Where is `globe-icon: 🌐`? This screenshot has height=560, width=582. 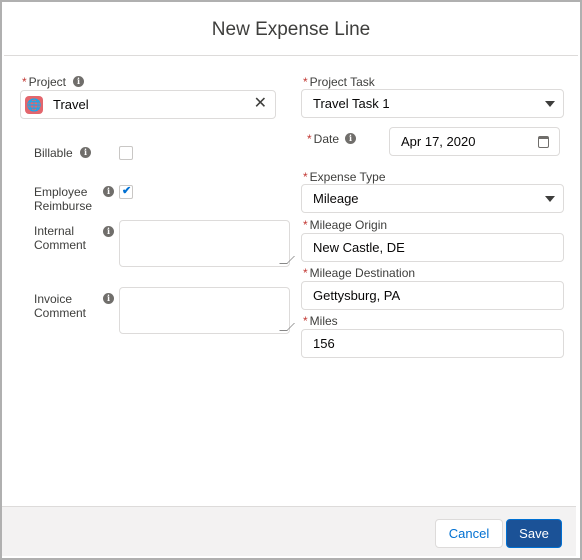
globe-icon: 🌐 is located at coordinates (34, 105).